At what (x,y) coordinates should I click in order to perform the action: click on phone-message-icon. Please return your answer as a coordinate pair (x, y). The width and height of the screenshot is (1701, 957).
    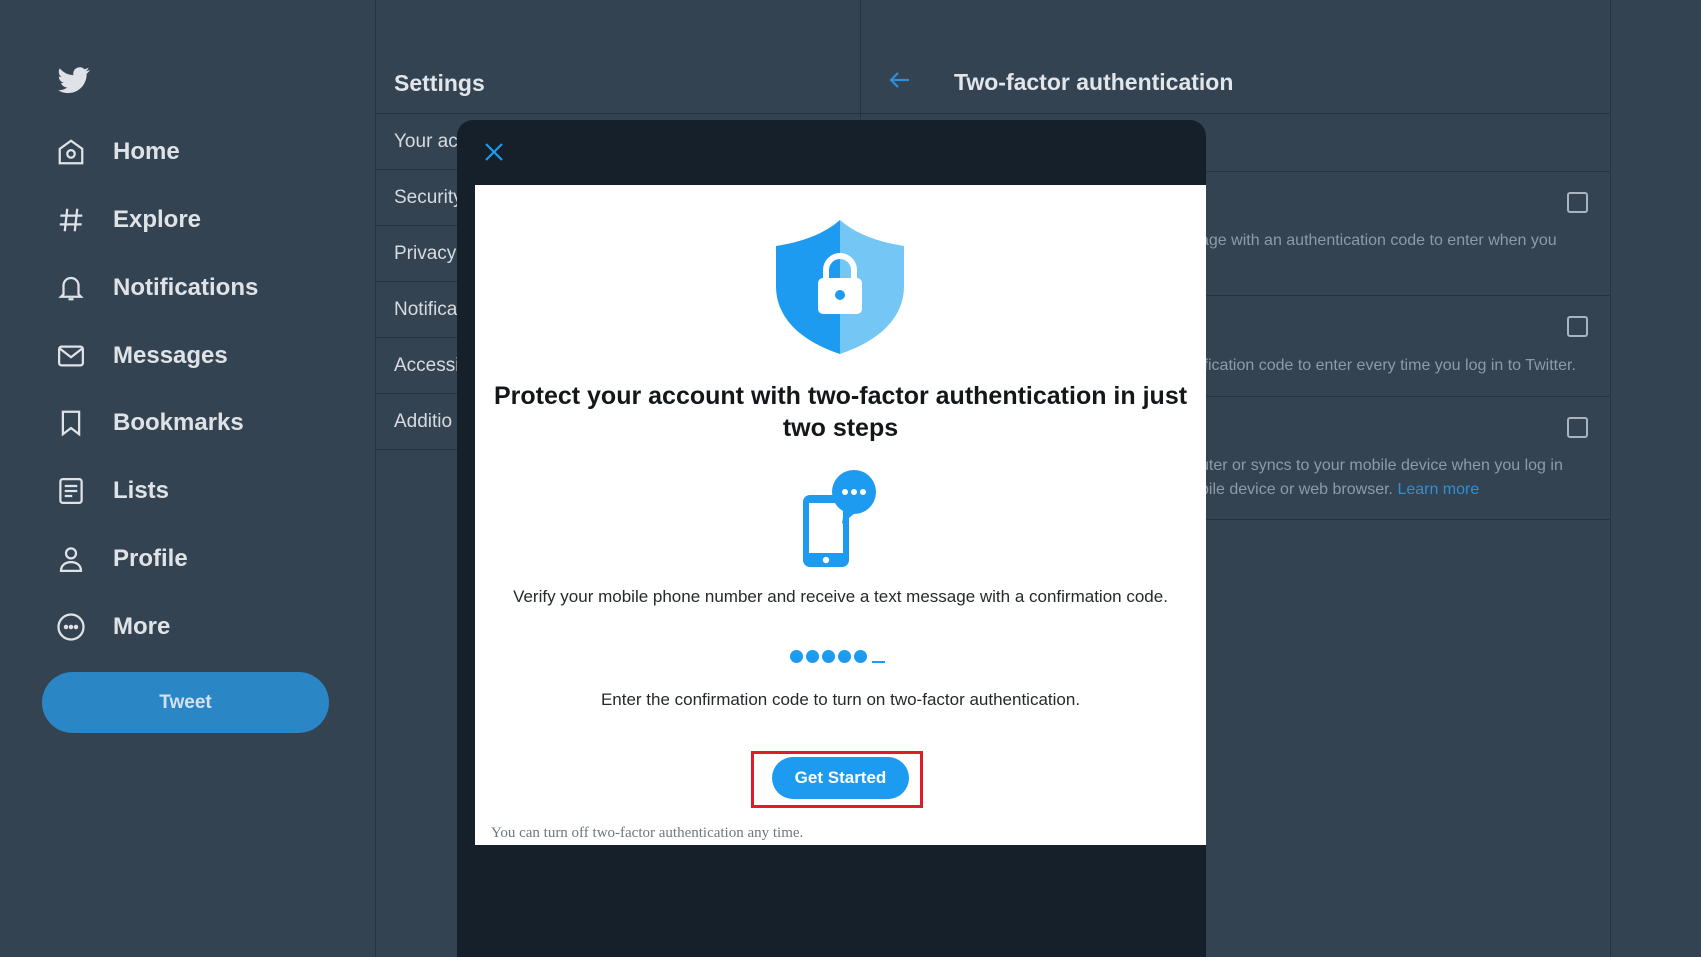
    Looking at the image, I should click on (839, 518).